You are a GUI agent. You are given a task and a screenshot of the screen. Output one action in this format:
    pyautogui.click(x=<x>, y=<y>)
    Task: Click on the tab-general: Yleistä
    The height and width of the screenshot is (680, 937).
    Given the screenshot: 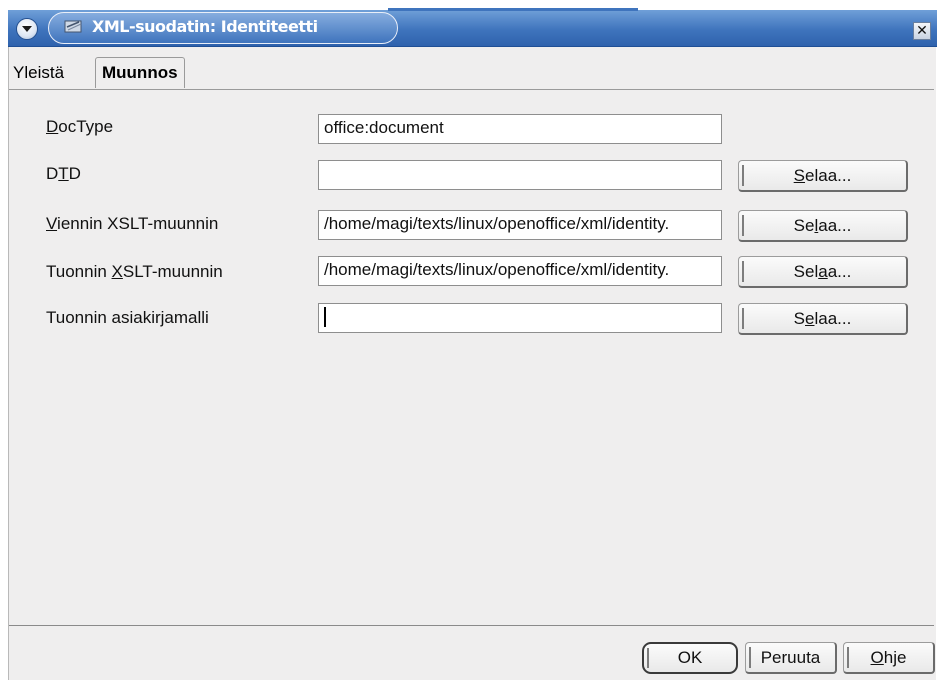 What is the action you would take?
    pyautogui.click(x=38, y=73)
    